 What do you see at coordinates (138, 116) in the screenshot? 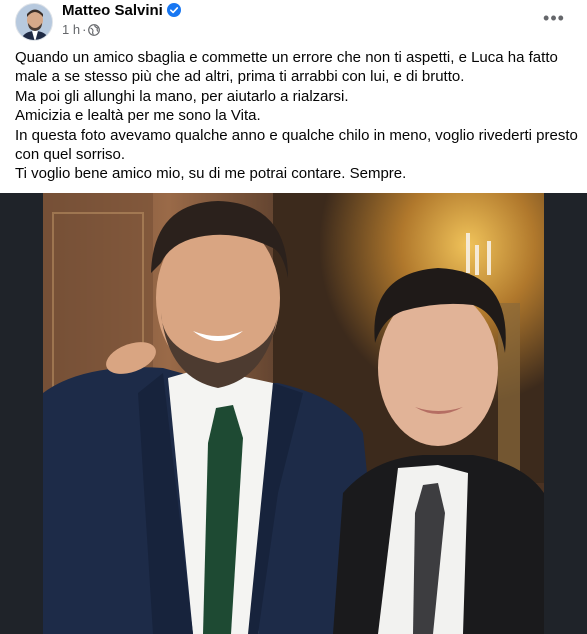
I see `post-paragraph: Amicizia e lealtà per me sono la Vita.` at bounding box center [138, 116].